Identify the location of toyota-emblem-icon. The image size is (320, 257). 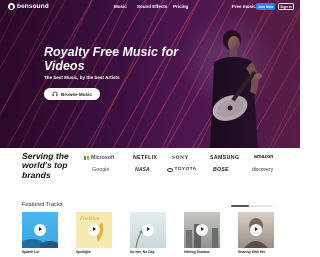
(170, 169).